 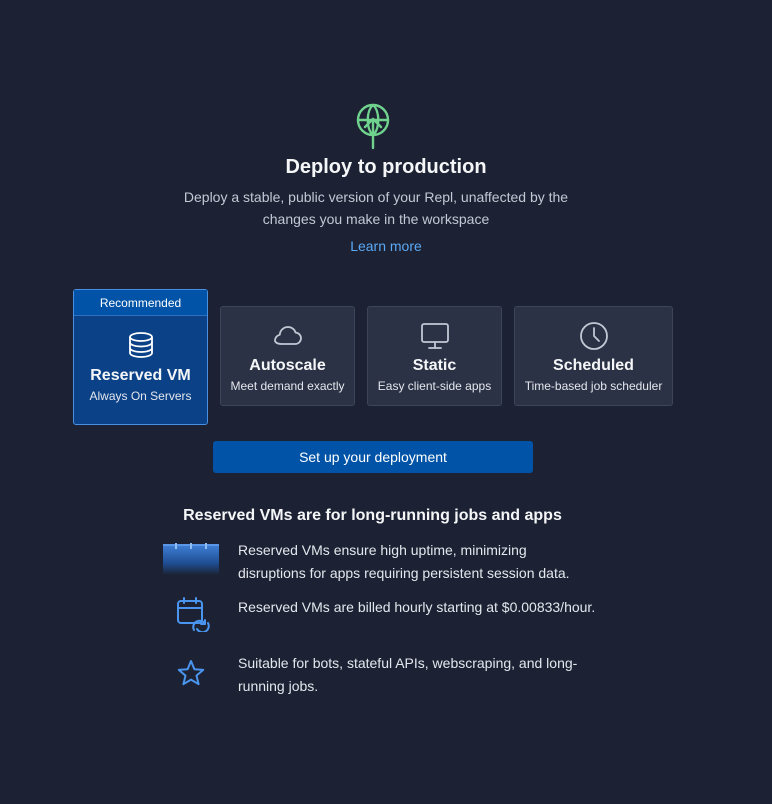 What do you see at coordinates (140, 345) in the screenshot?
I see `database-icon` at bounding box center [140, 345].